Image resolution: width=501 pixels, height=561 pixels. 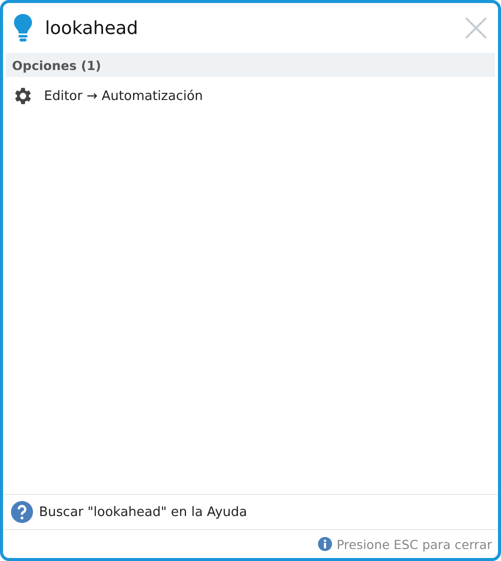 What do you see at coordinates (57, 65) in the screenshot?
I see `section-title: Opciones (1)` at bounding box center [57, 65].